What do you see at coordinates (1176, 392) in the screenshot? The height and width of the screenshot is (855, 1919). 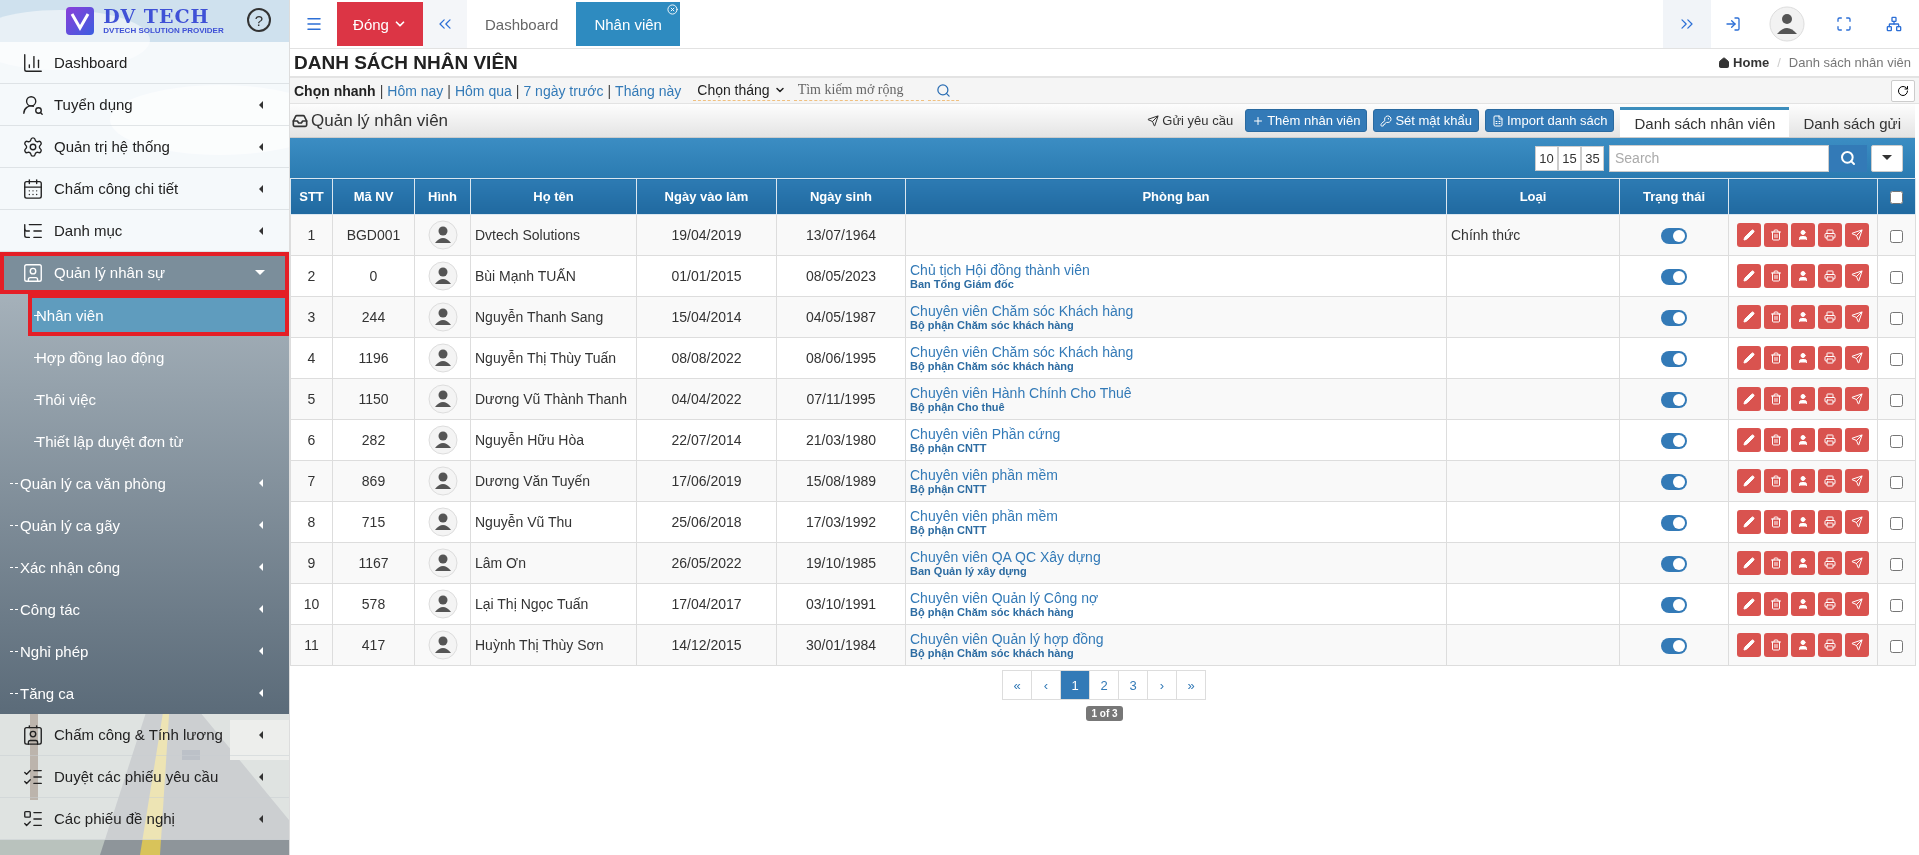 I see `position-link: Chuyên viên Hành Chính Cho Thuê` at bounding box center [1176, 392].